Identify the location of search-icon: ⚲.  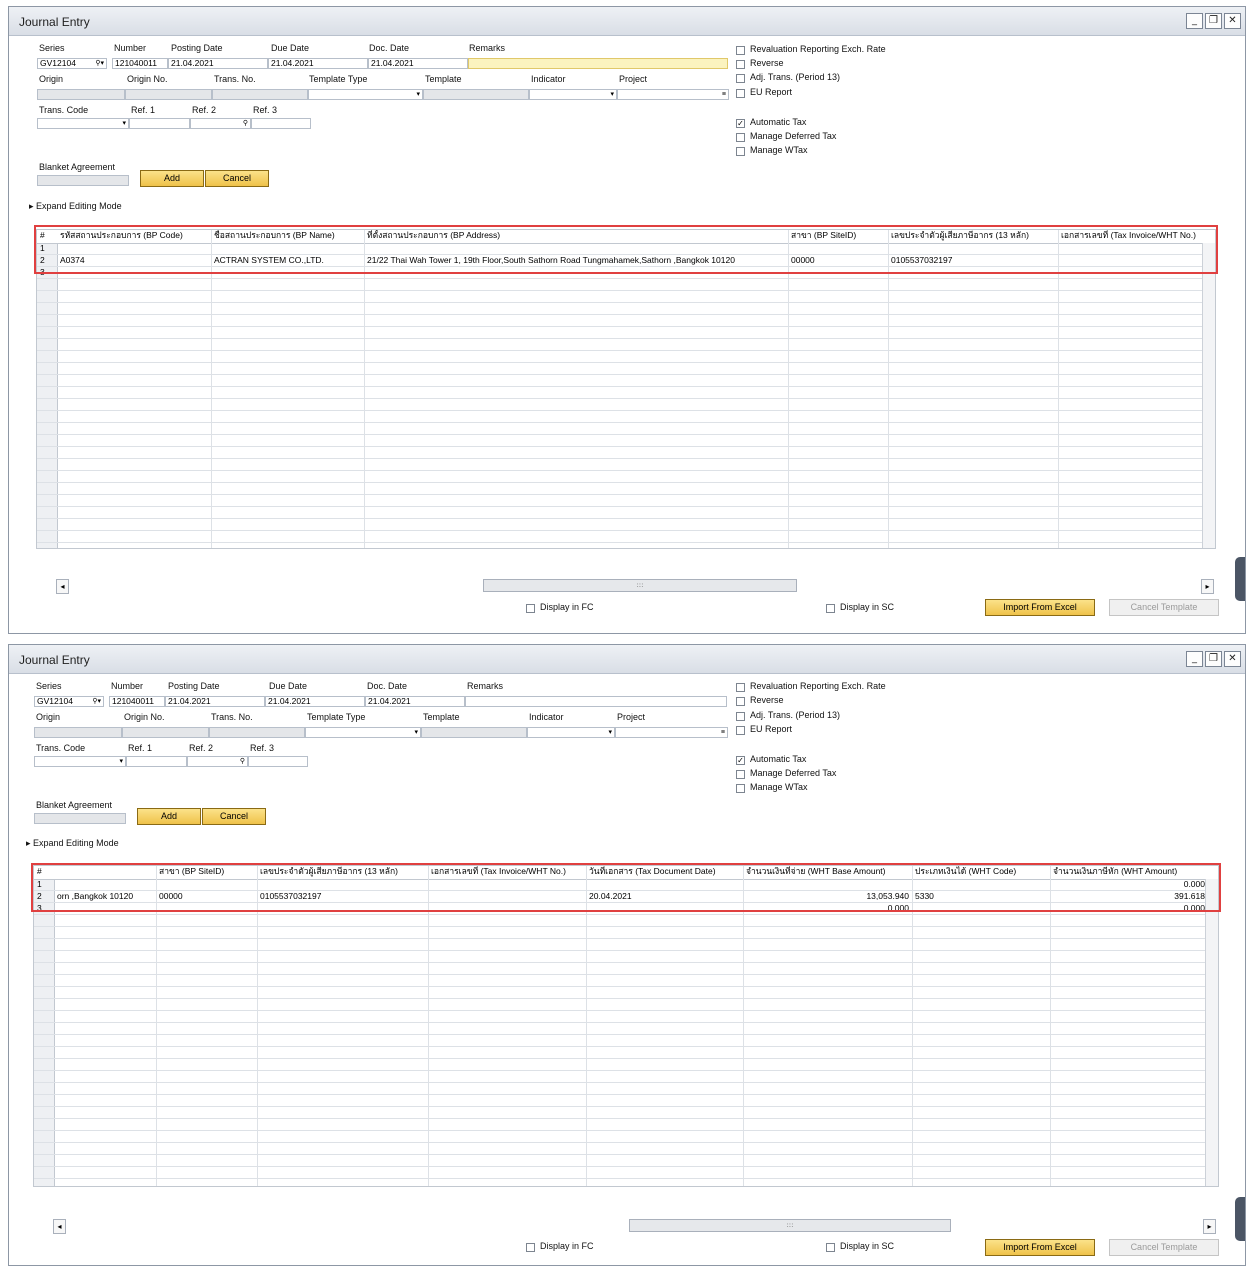
(245, 123).